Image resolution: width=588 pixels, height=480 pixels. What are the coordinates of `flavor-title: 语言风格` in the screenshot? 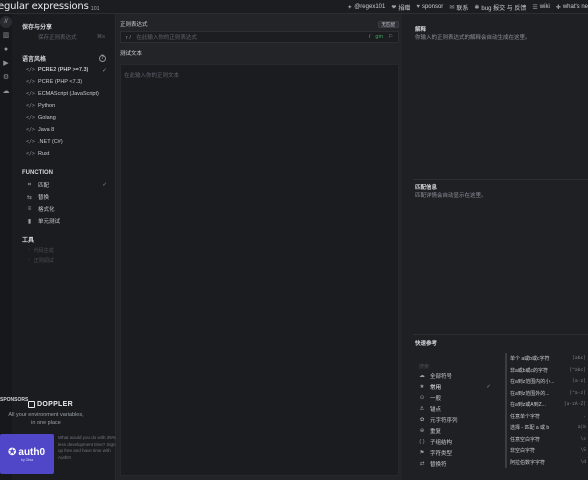 It's located at (34, 59).